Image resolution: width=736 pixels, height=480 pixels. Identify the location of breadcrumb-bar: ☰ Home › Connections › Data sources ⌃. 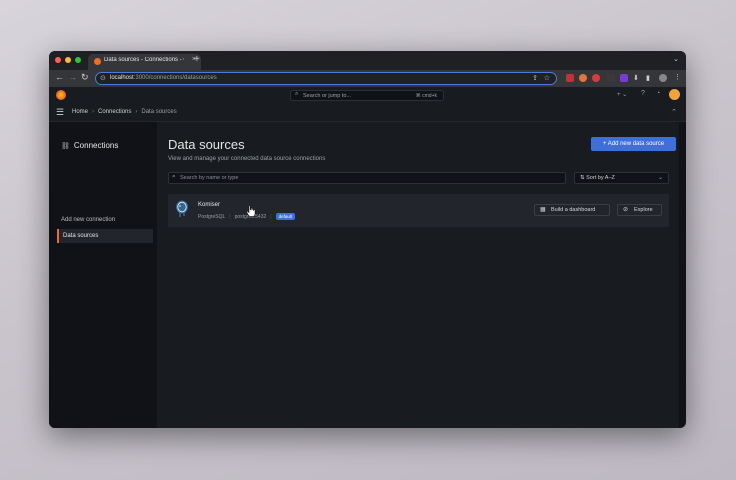
(367, 113).